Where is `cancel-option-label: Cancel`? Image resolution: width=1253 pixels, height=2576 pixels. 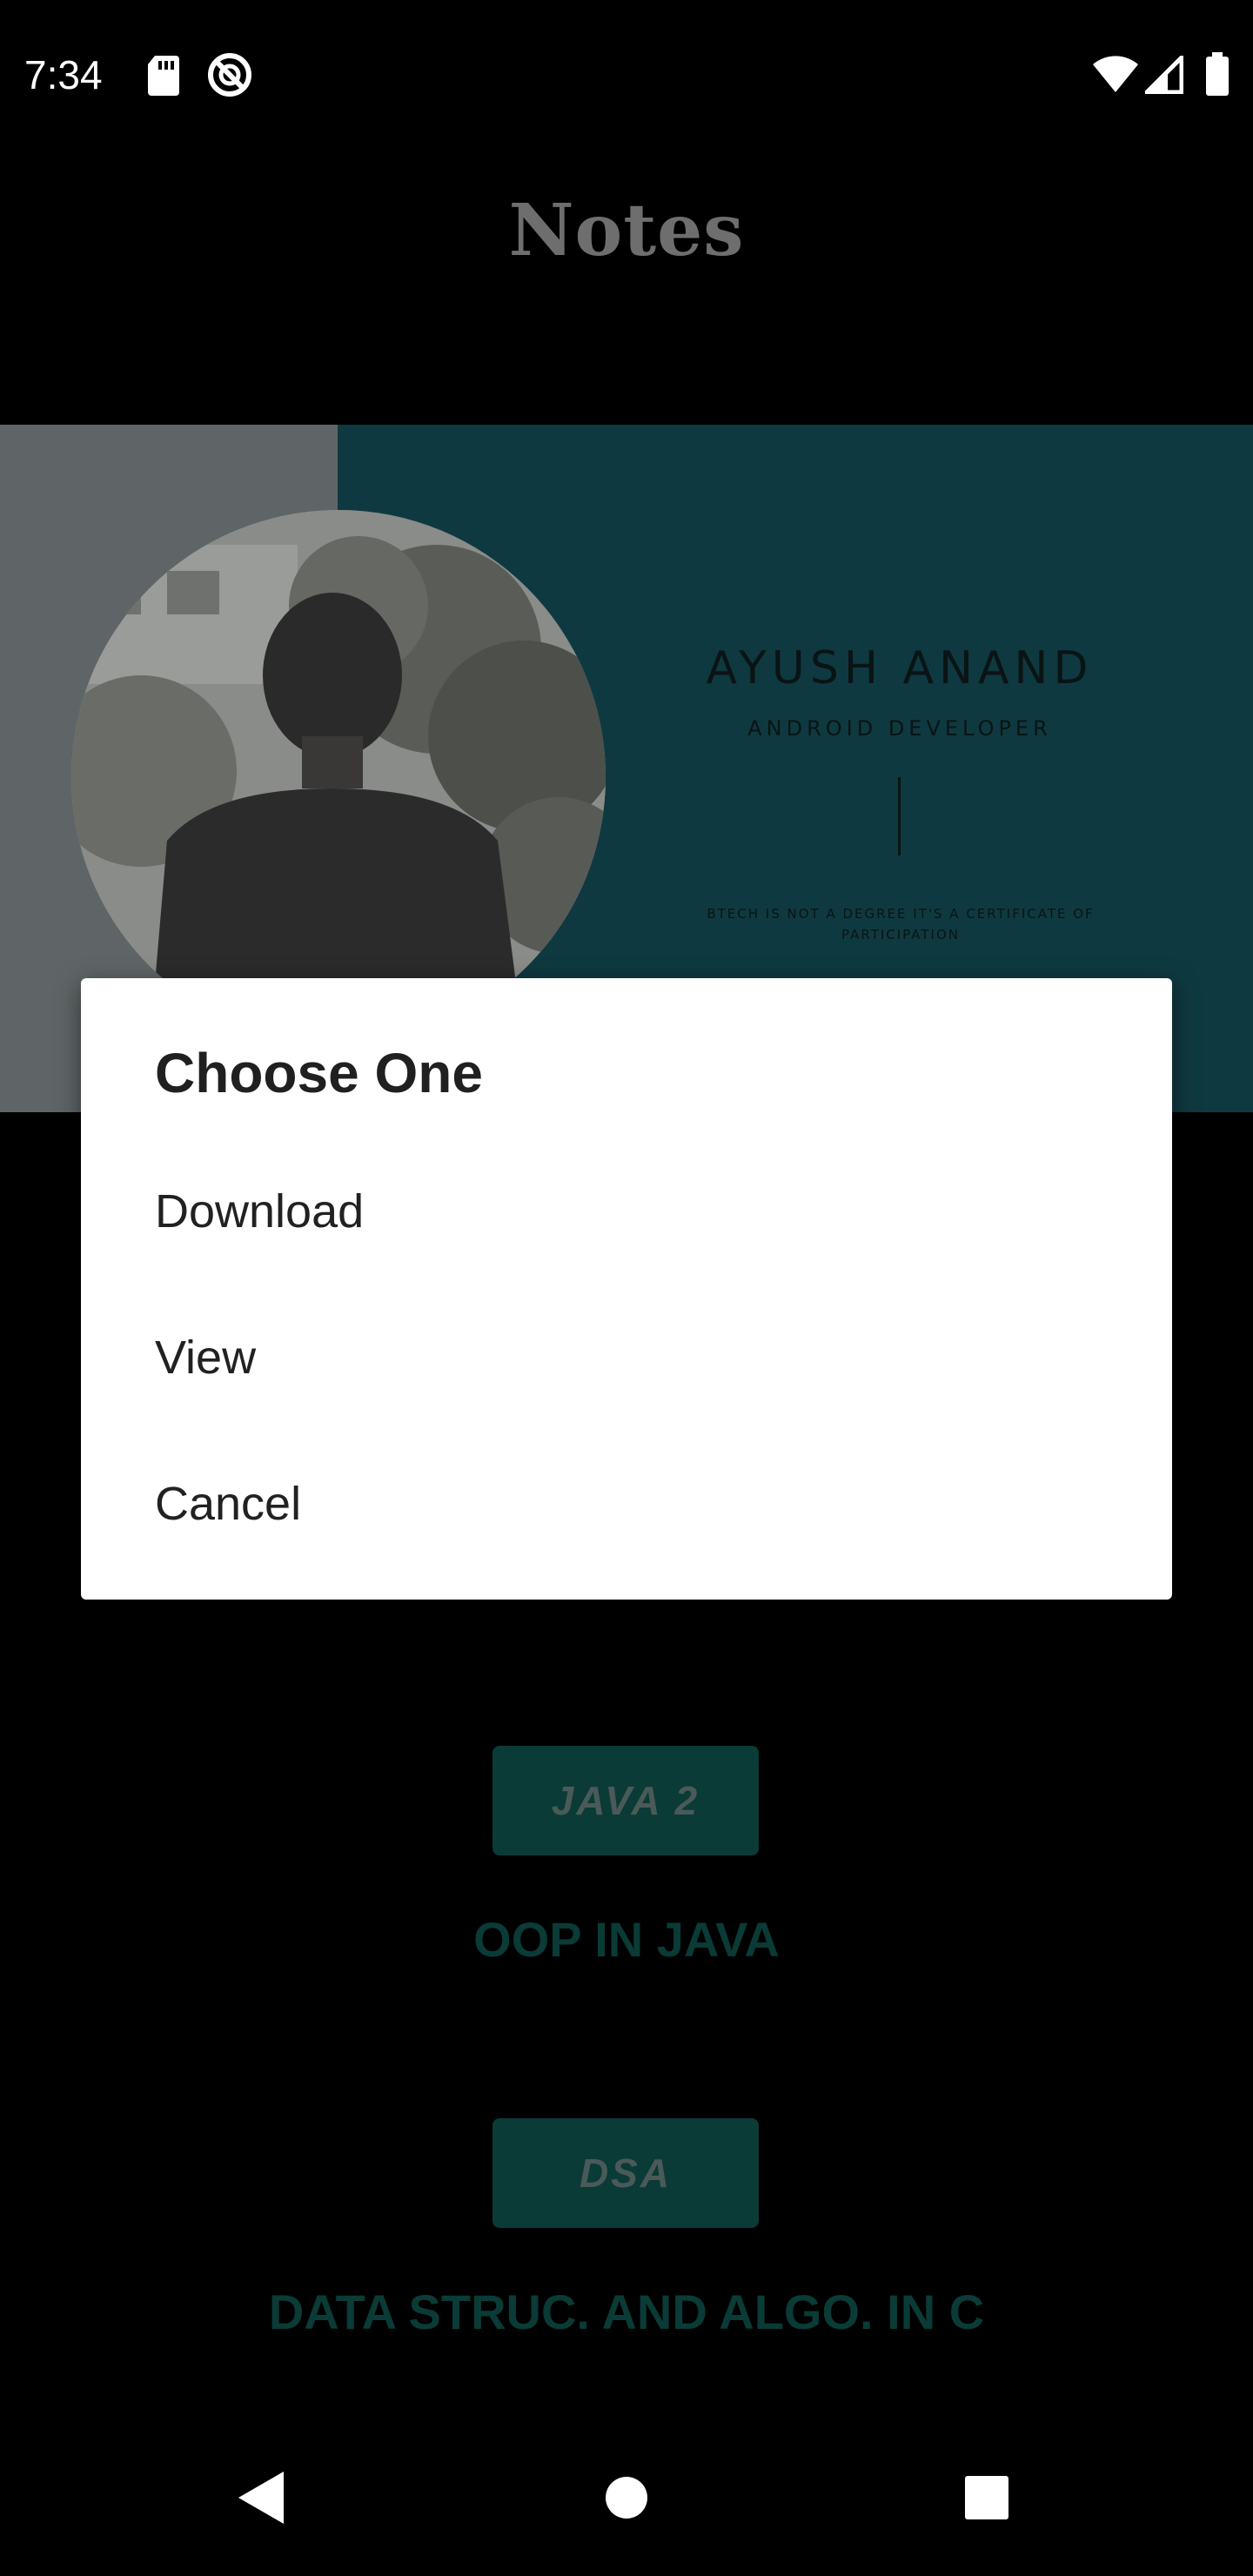 cancel-option-label: Cancel is located at coordinates (228, 1504).